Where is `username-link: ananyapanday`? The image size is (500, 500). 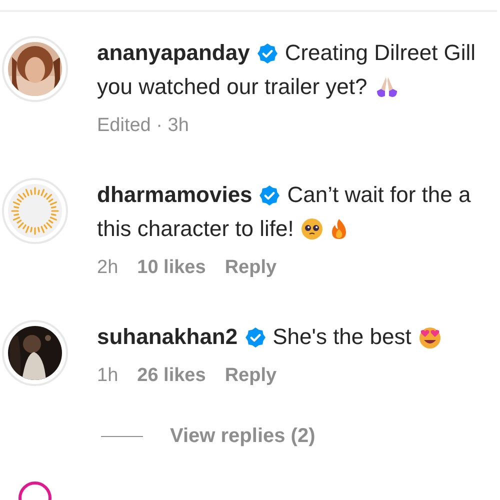 username-link: ananyapanday is located at coordinates (173, 53).